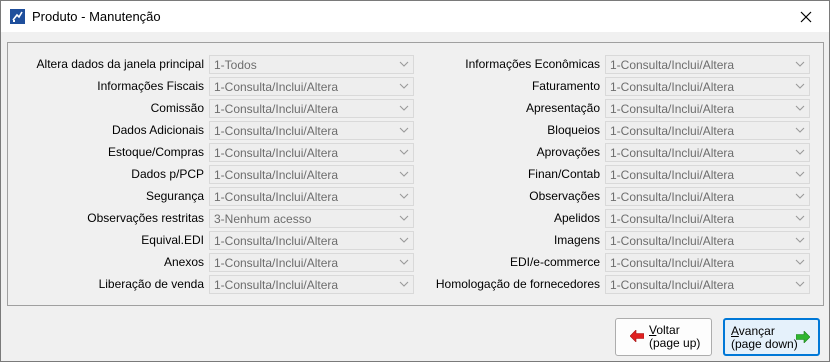  Describe the element at coordinates (675, 336) in the screenshot. I see `back-button-label: Voltar (page up)` at that location.